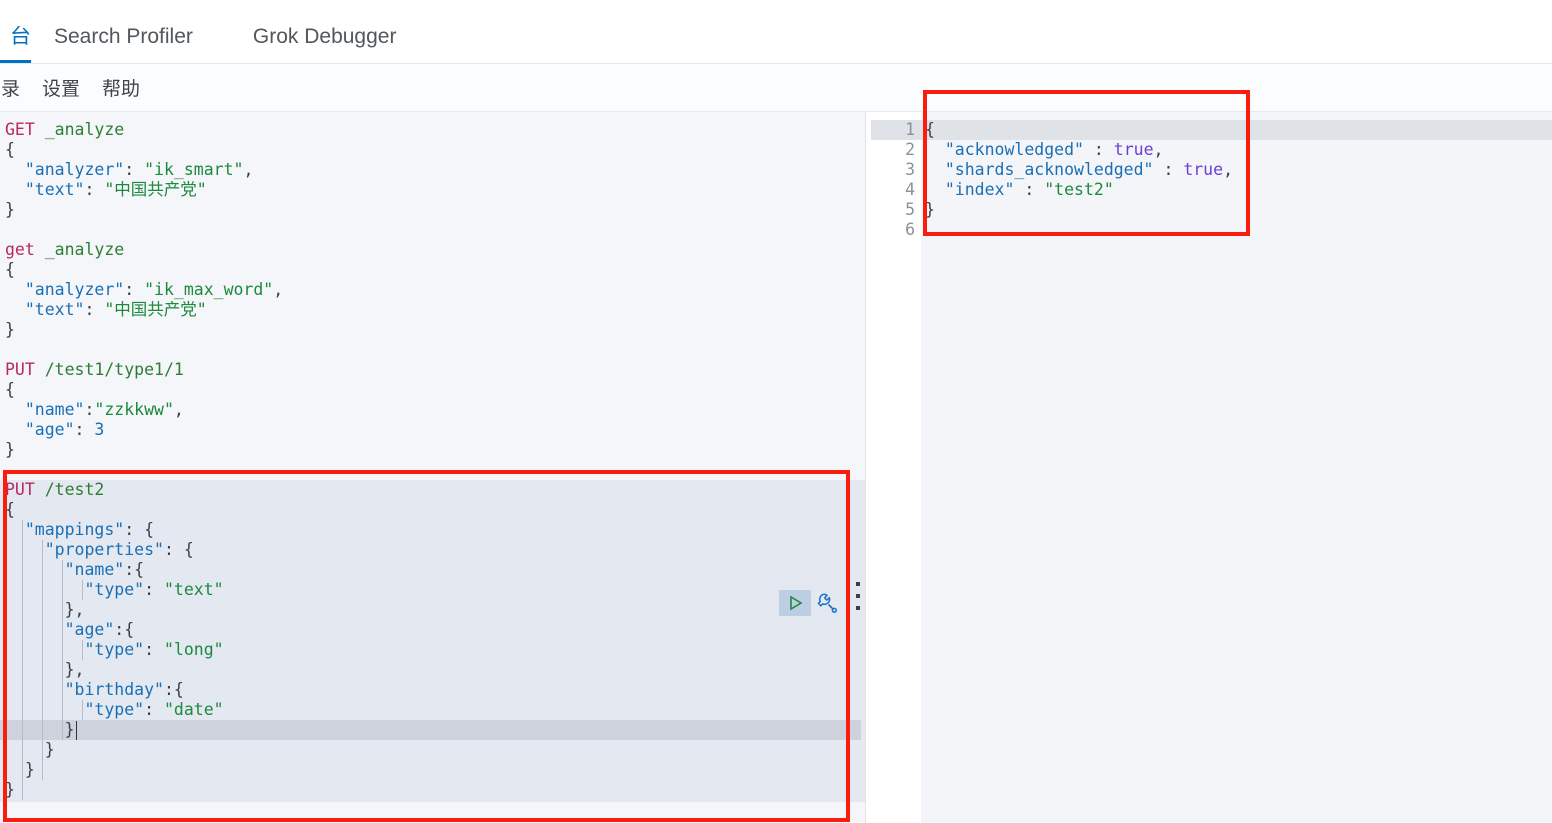 The height and width of the screenshot is (823, 1552). What do you see at coordinates (910, 149) in the screenshot?
I see `line-number: 2` at bounding box center [910, 149].